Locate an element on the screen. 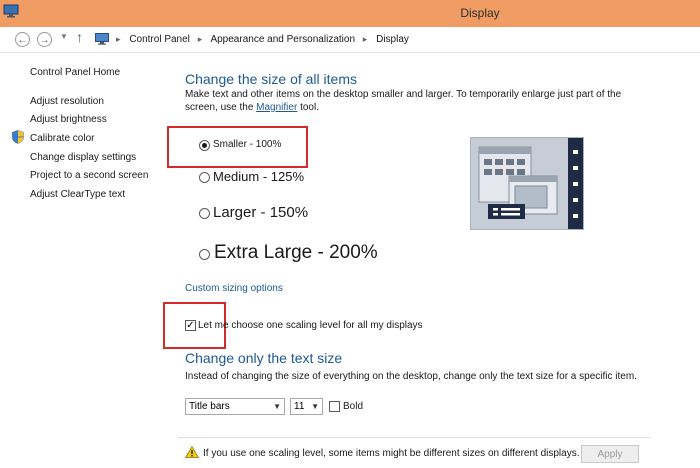 The image size is (700, 468). option-label-larger: Larger - 150% is located at coordinates (261, 212).